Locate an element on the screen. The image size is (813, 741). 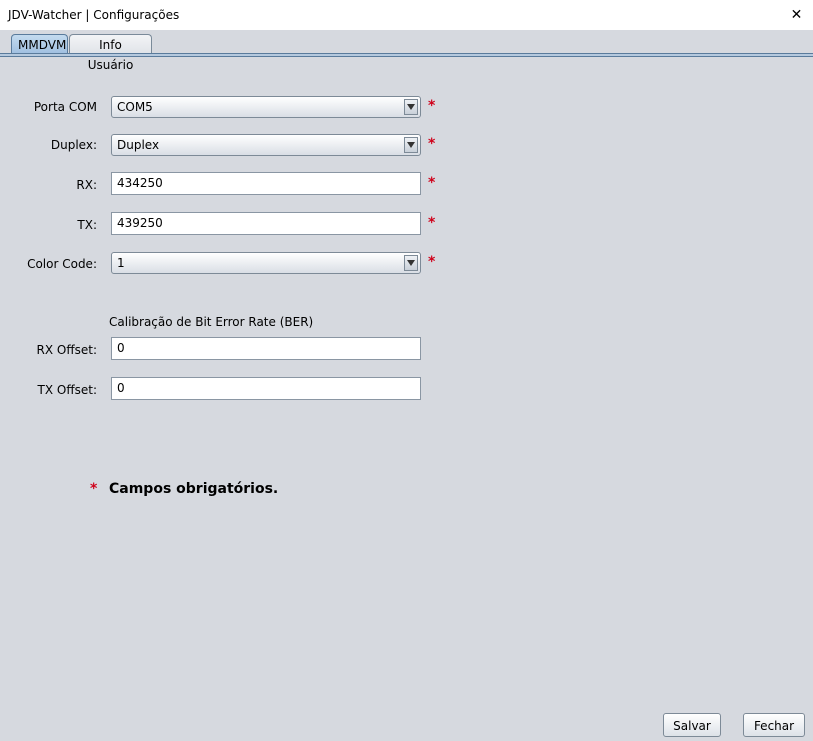
title-bar: JDV-Watcher | Configurações ✕ is located at coordinates (406, 15).